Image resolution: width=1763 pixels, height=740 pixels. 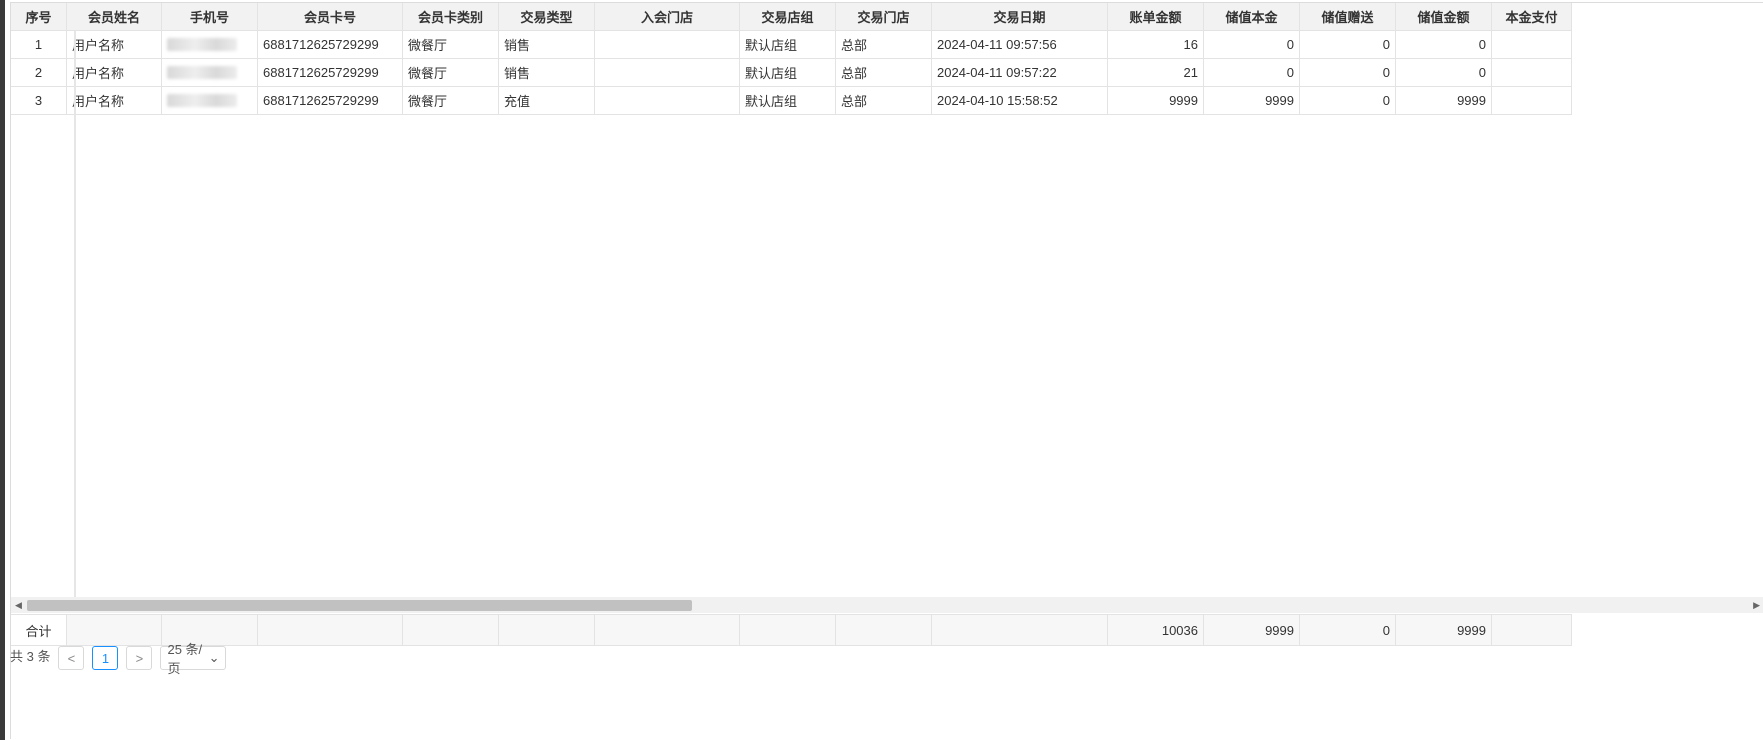 I want to click on cell-seq: 1, so click(x=39, y=45).